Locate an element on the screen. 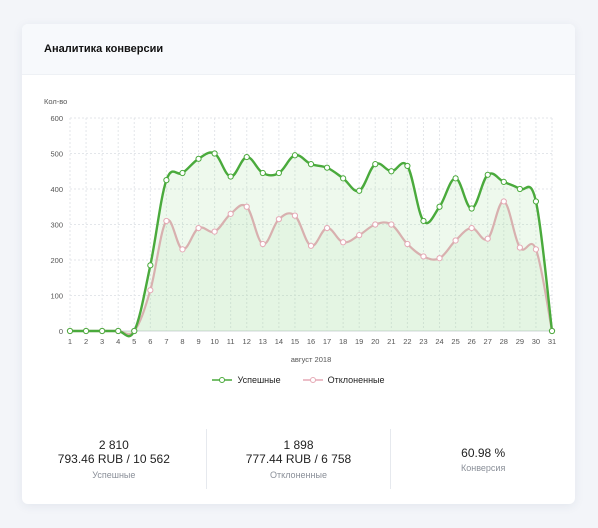 This screenshot has width=598, height=528. legend-item-declined: Отклоненные is located at coordinates (343, 380).